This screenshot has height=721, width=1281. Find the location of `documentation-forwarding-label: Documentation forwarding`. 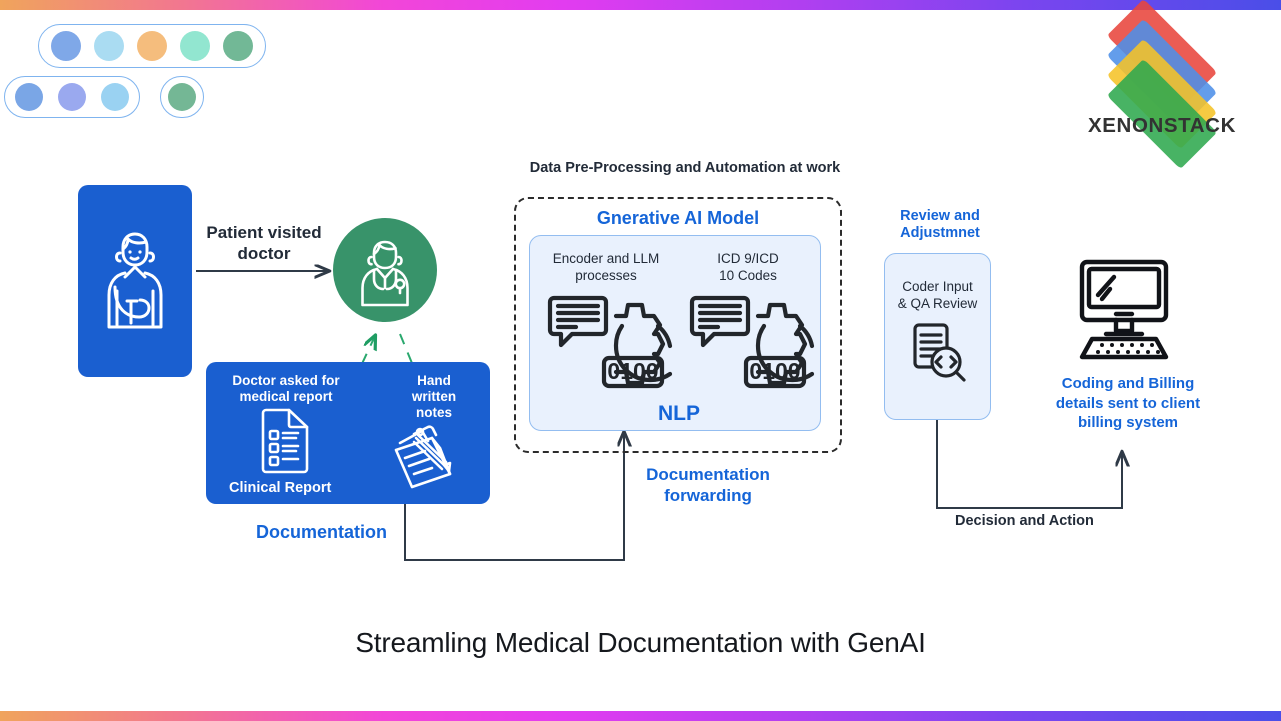

documentation-forwarding-label: Documentation forwarding is located at coordinates (708, 485).